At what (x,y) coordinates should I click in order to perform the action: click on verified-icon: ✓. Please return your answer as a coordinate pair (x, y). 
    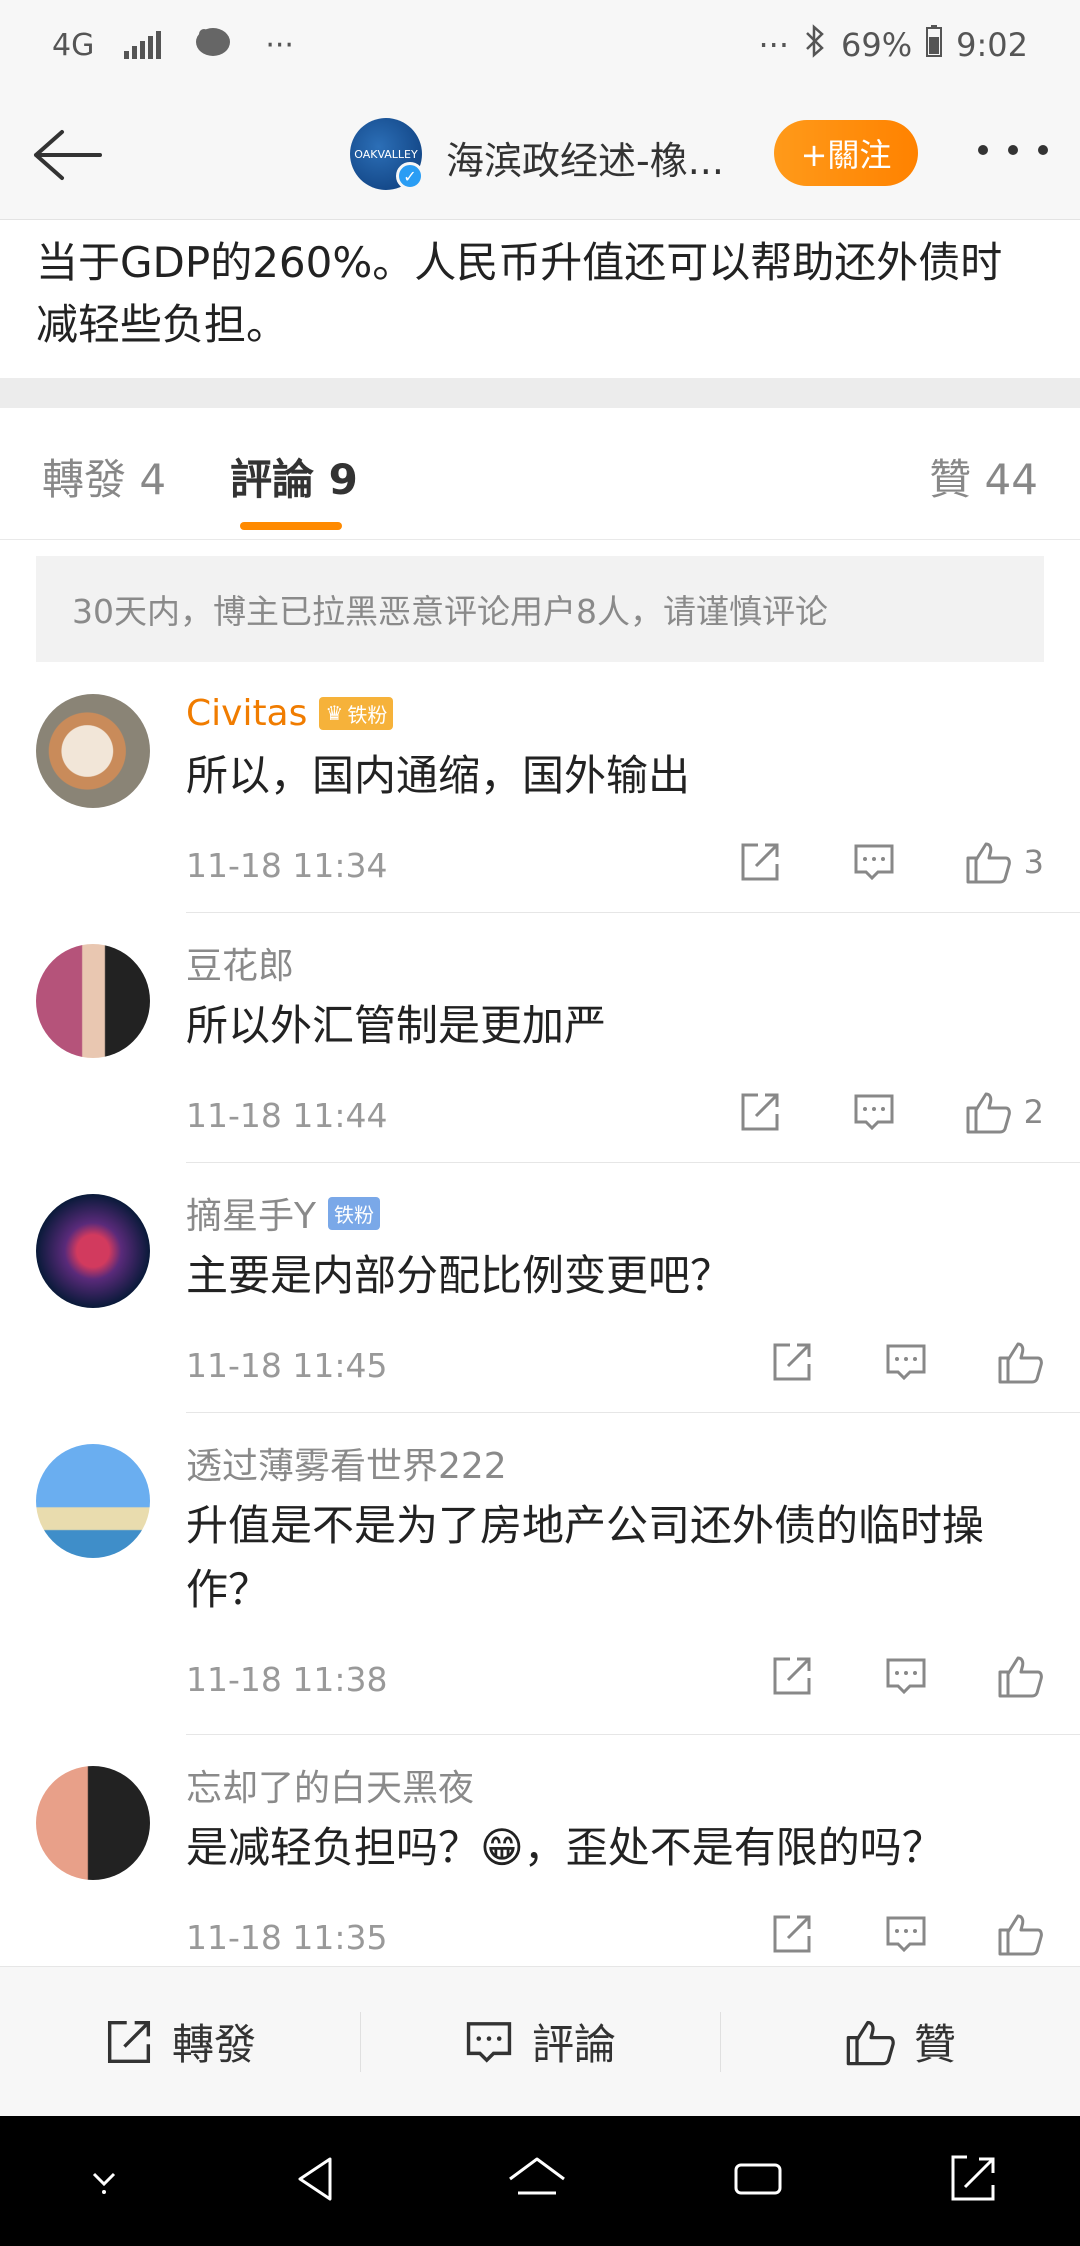
    Looking at the image, I should click on (410, 176).